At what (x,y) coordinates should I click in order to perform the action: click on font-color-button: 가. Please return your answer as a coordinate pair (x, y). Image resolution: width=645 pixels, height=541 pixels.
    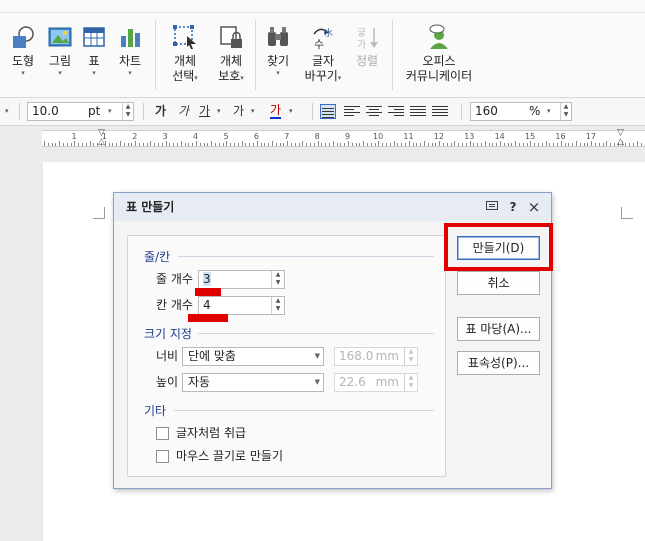
    Looking at the image, I should click on (276, 111).